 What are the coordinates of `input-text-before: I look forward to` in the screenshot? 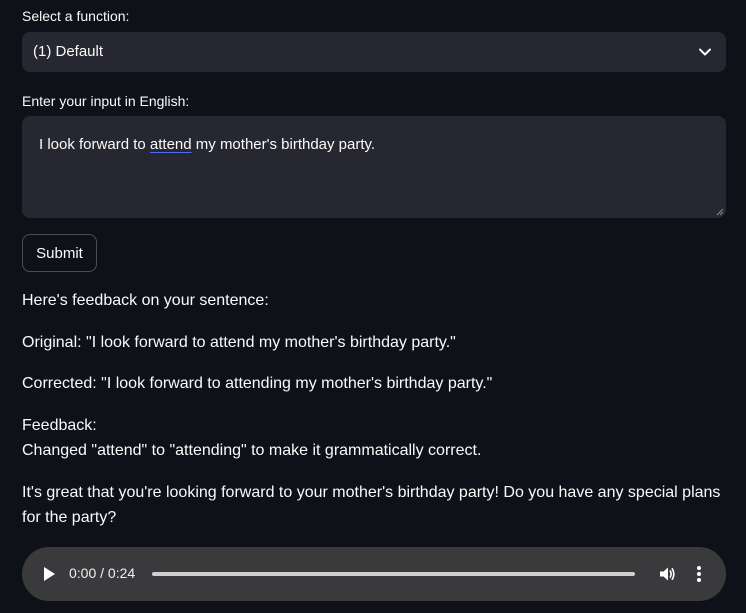 It's located at (94, 144).